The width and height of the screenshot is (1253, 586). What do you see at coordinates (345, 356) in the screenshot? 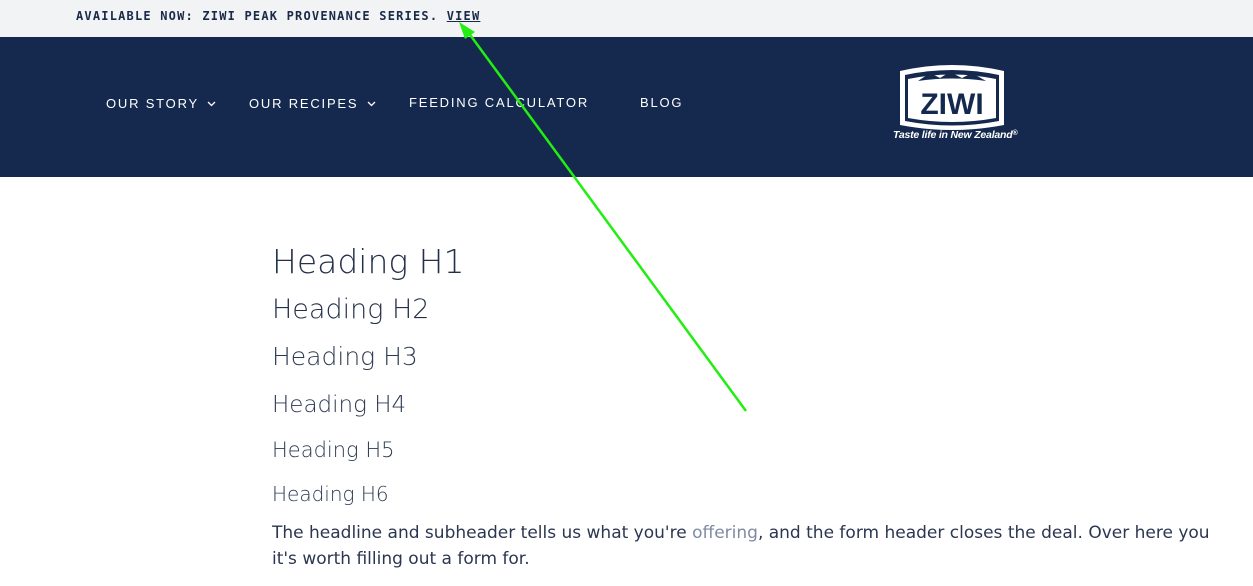
I see `heading-h3: Heading H3` at bounding box center [345, 356].